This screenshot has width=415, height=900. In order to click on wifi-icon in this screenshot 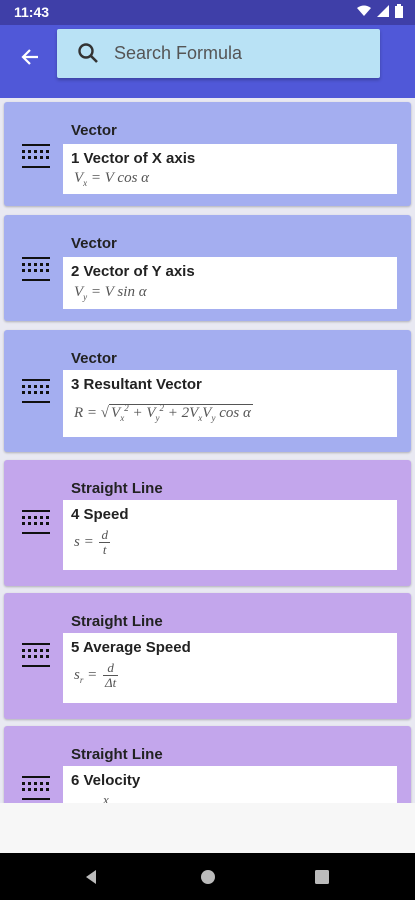, I will do `click(364, 10)`.